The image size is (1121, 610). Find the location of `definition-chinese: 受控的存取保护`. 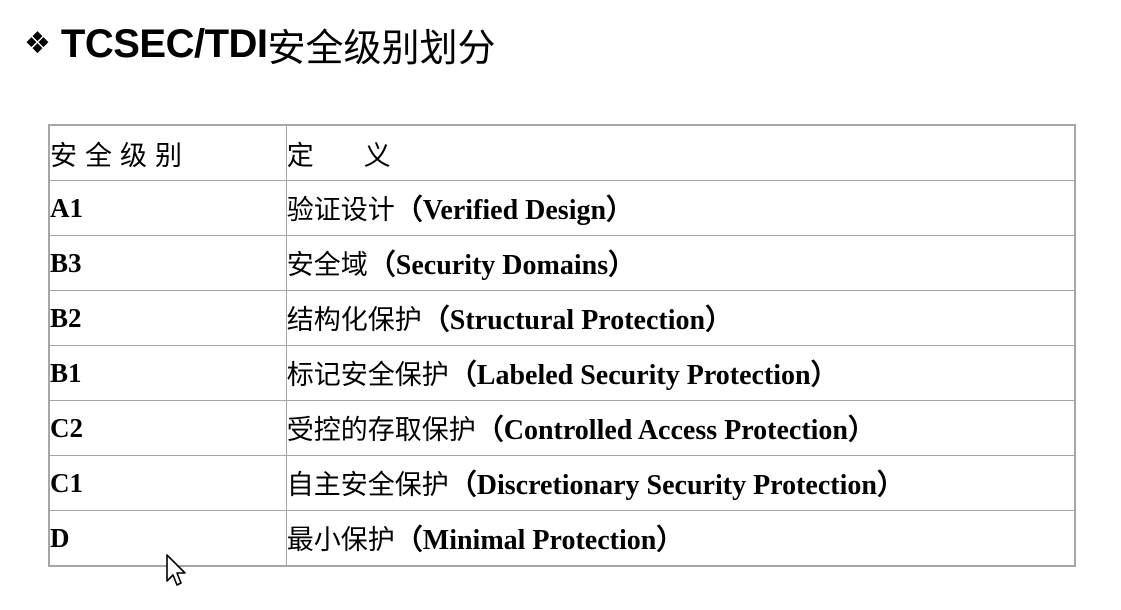

definition-chinese: 受控的存取保护 is located at coordinates (381, 430).